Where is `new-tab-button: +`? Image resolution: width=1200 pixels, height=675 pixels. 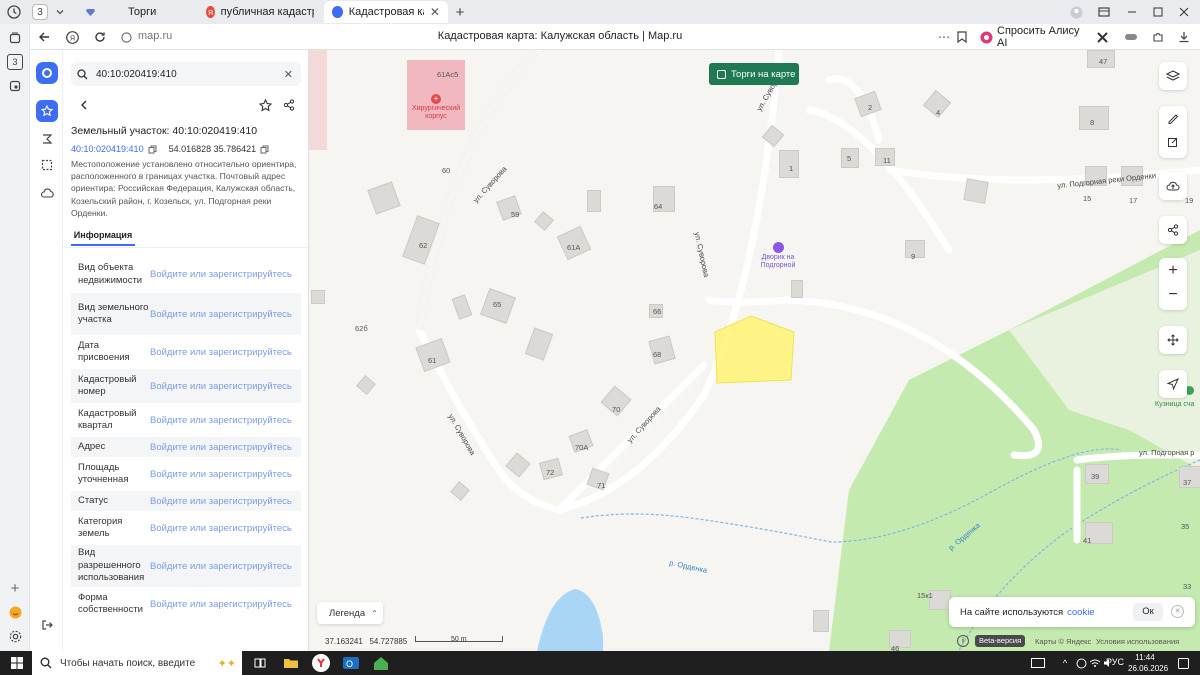
new-tab-button: + is located at coordinates (460, 12).